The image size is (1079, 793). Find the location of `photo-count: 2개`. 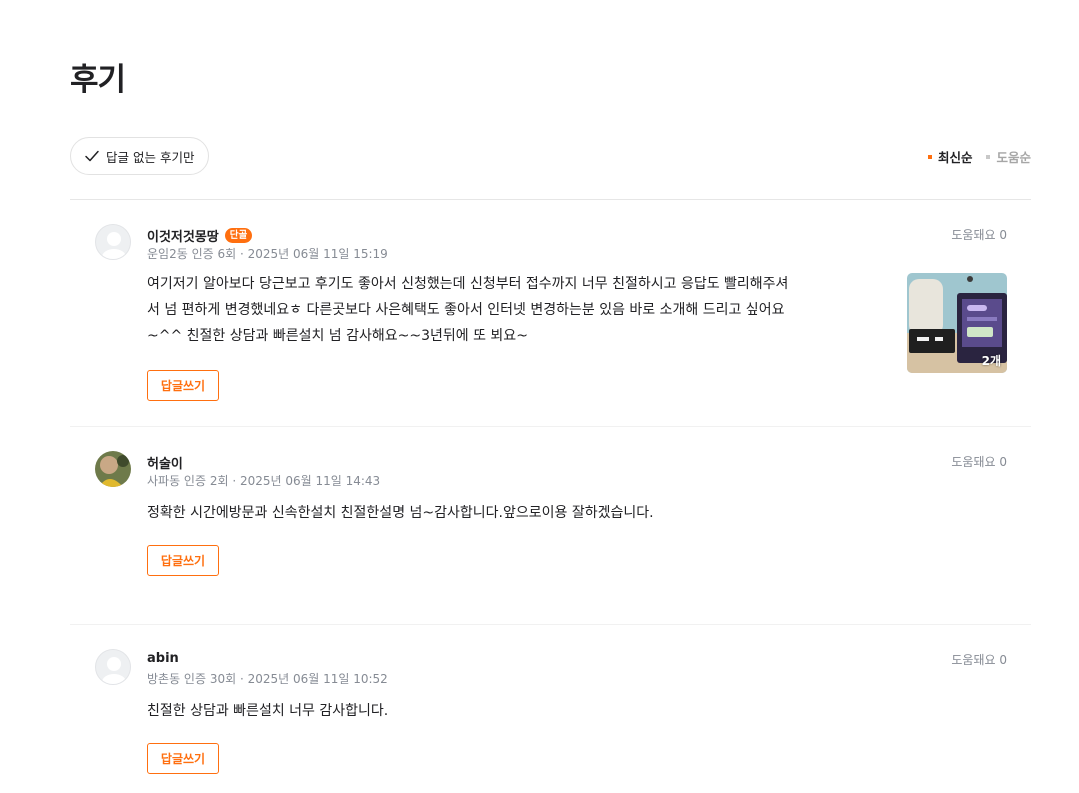

photo-count: 2개 is located at coordinates (991, 361).